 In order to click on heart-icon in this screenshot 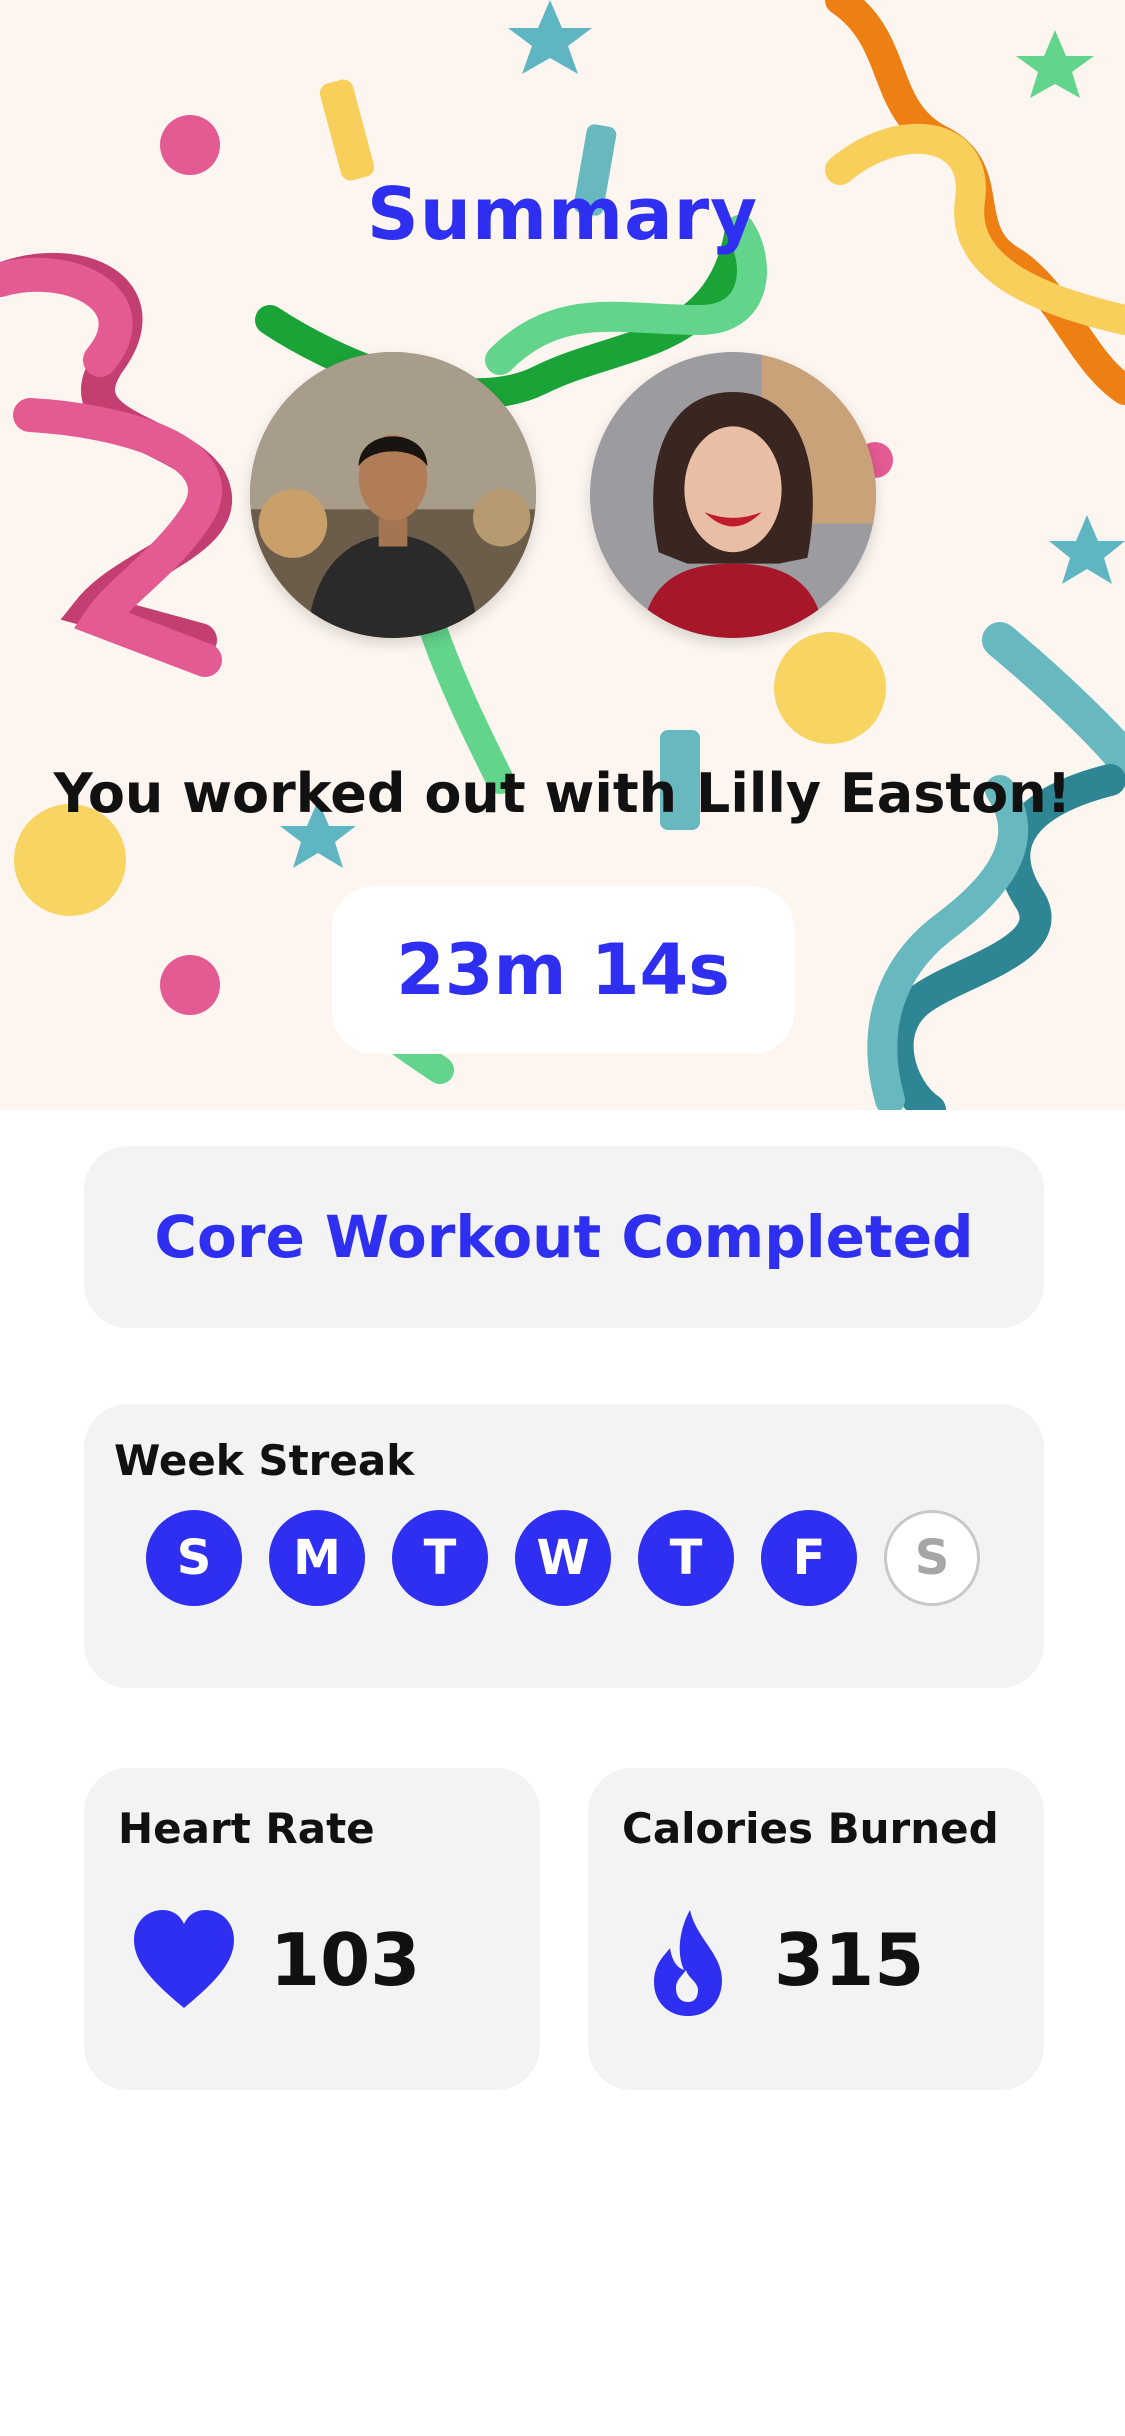, I will do `click(184, 1959)`.